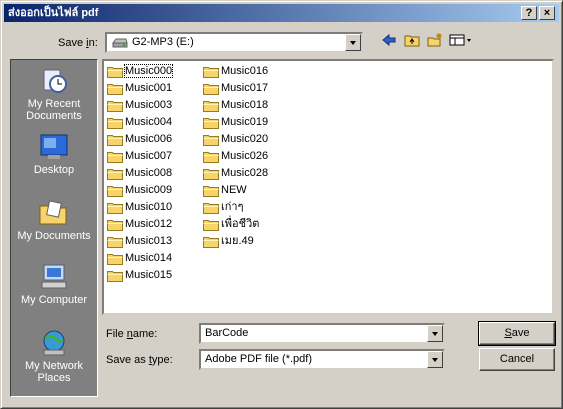 This screenshot has width=563, height=409. I want to click on desktop-icon, so click(54, 146).